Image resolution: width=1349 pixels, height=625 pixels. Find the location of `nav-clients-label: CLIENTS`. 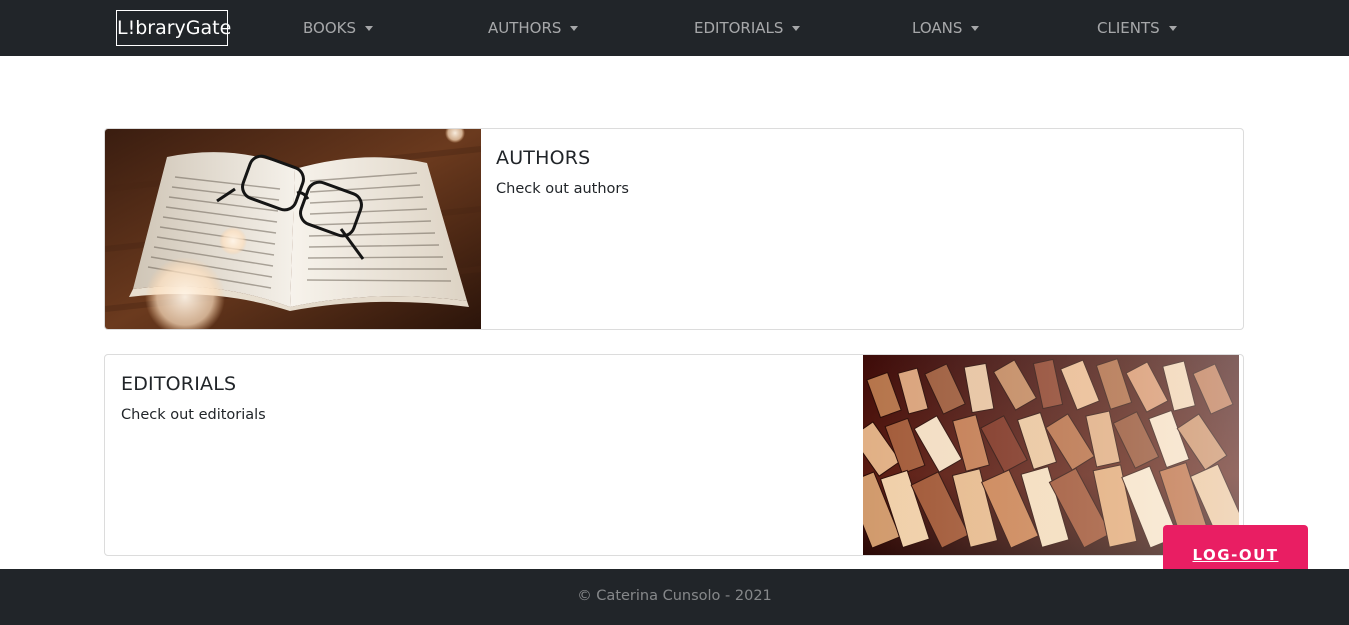

nav-clients-label: CLIENTS is located at coordinates (1128, 28).